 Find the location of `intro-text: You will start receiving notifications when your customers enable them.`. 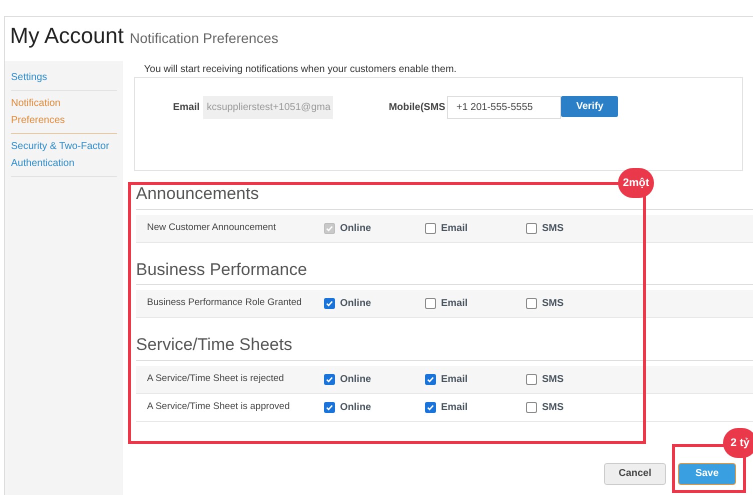

intro-text: You will start receiving notifications when your customers enable them. is located at coordinates (300, 70).